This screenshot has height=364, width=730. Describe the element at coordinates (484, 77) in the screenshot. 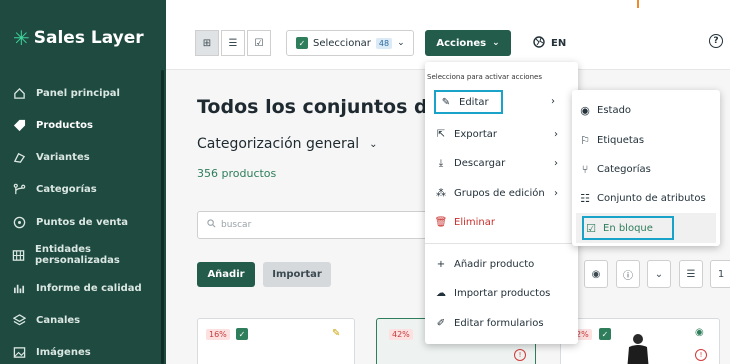

I see `menu-hint: Selecciona para activar acciones` at that location.